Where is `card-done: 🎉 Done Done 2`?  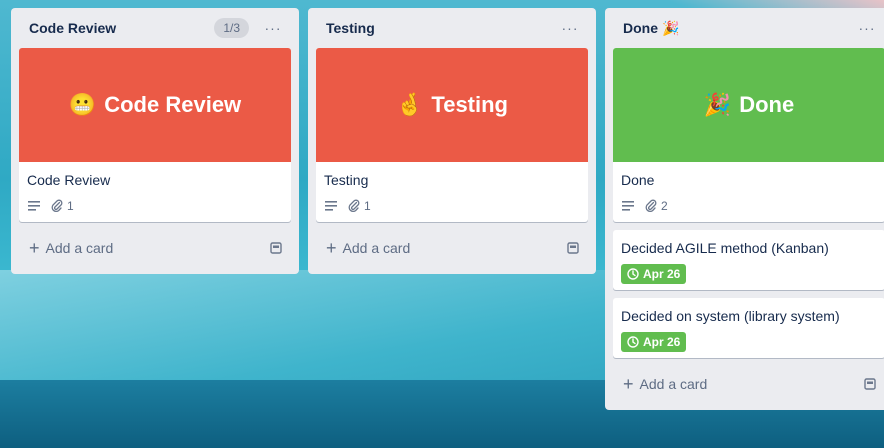 card-done: 🎉 Done Done 2 is located at coordinates (748, 135).